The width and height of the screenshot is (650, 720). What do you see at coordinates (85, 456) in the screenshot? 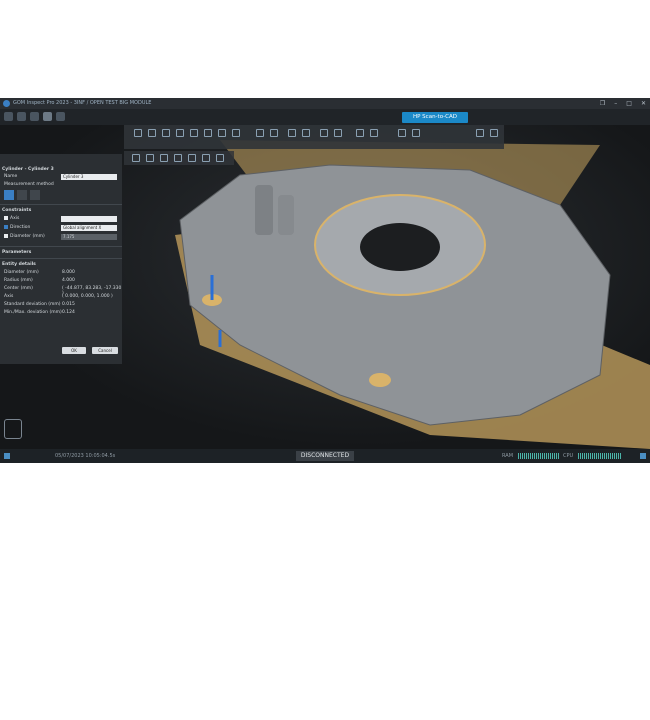
I see `status-timestamp: 05/07/2023 10:05:04.5s` at bounding box center [85, 456].